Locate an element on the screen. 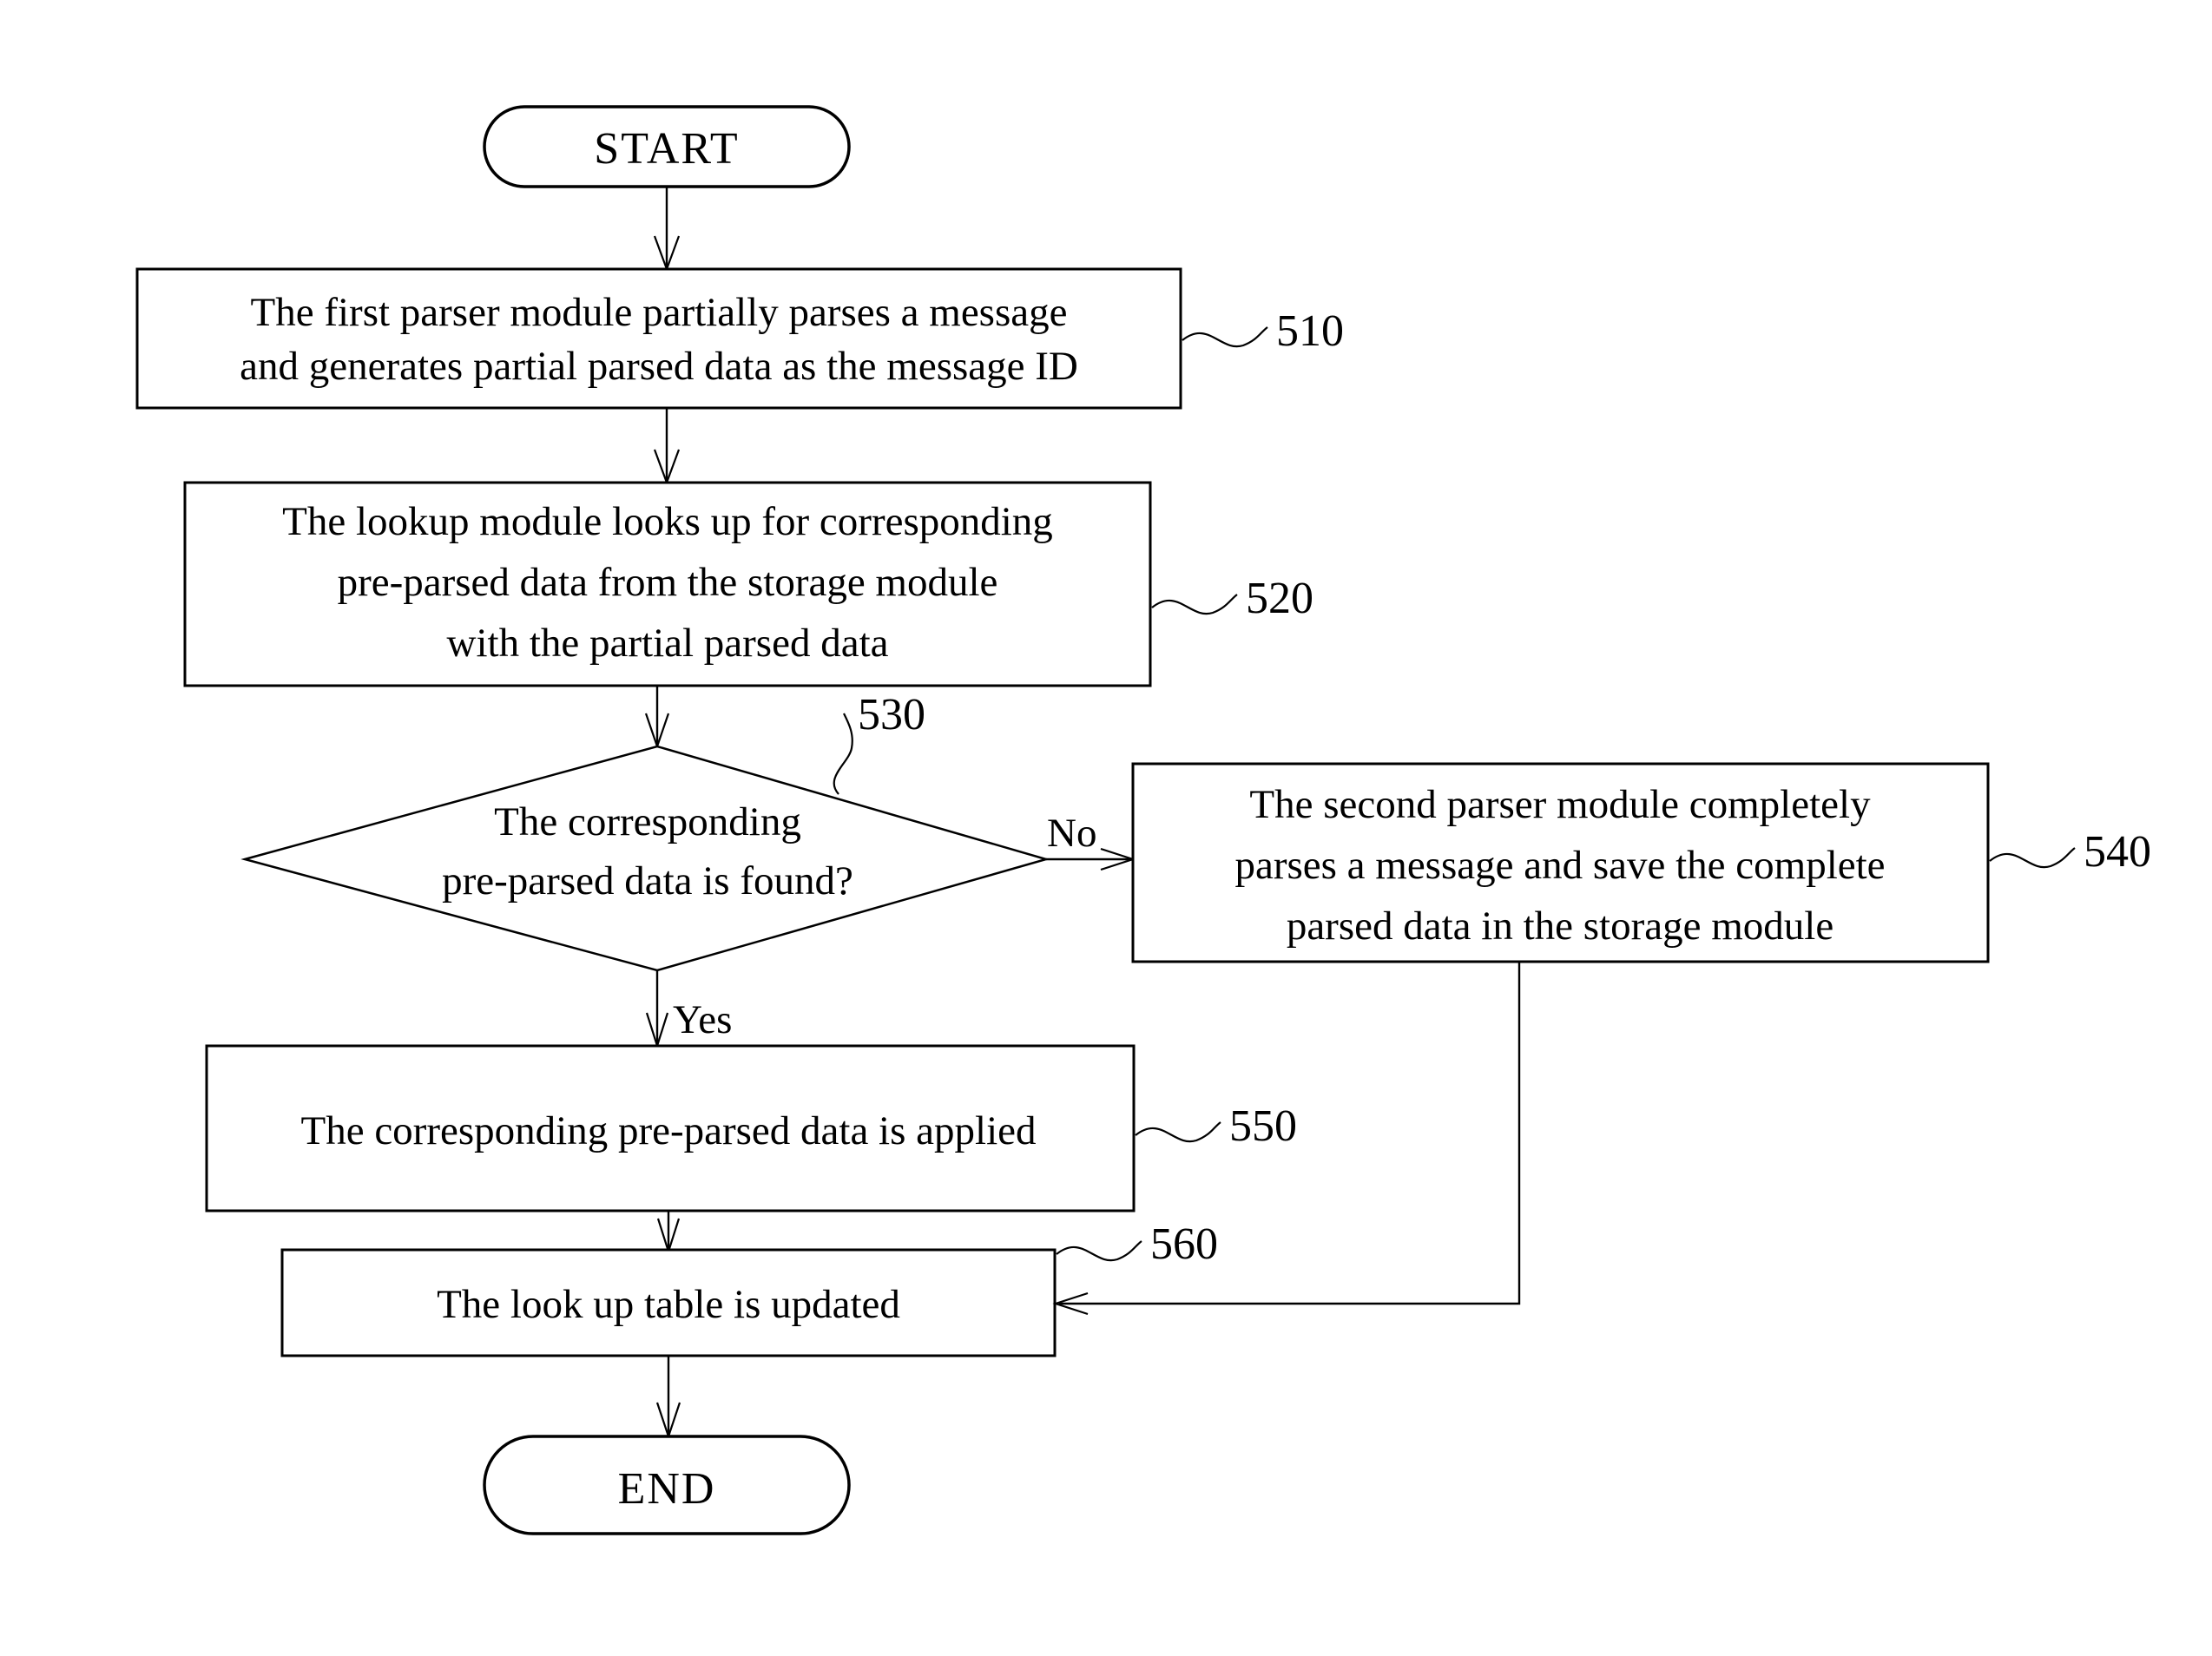 Image resolution: width=2212 pixels, height=1656 pixels. branch-label-no: No is located at coordinates (1071, 833).